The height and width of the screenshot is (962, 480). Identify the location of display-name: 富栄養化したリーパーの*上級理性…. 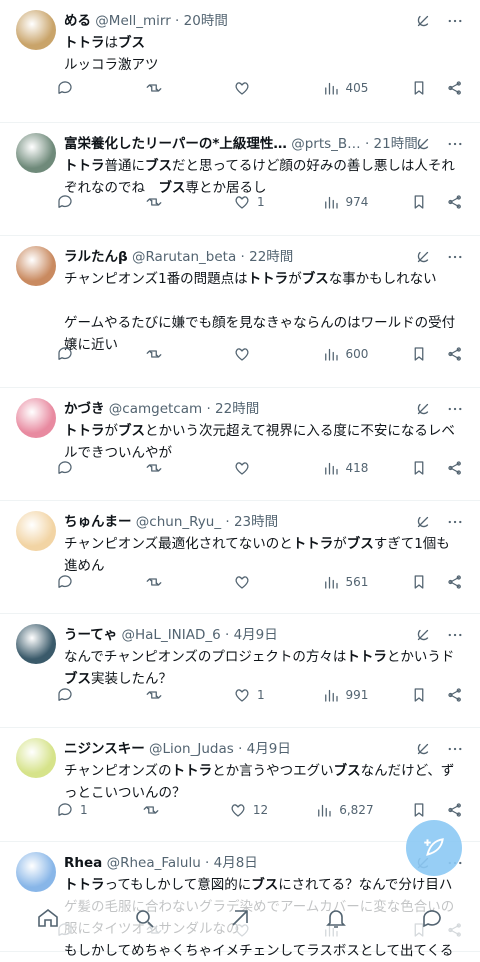
(175, 144).